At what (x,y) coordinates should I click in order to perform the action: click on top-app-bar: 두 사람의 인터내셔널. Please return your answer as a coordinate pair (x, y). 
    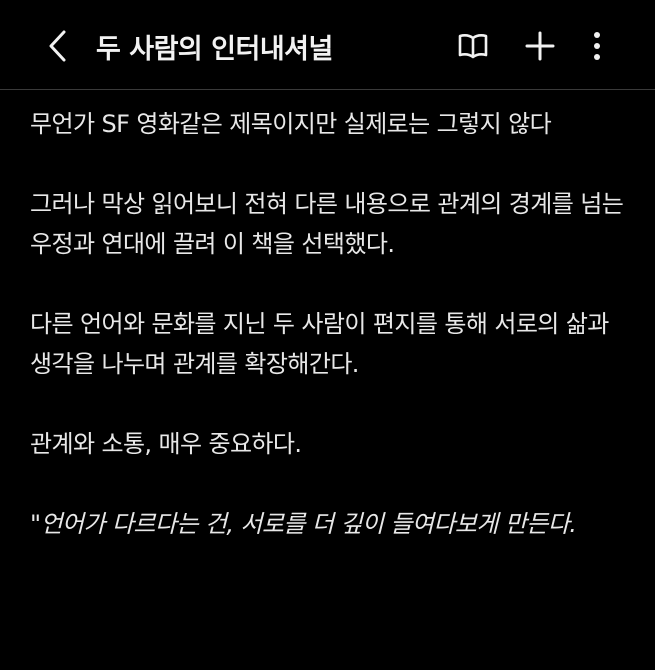
    Looking at the image, I should click on (327, 45).